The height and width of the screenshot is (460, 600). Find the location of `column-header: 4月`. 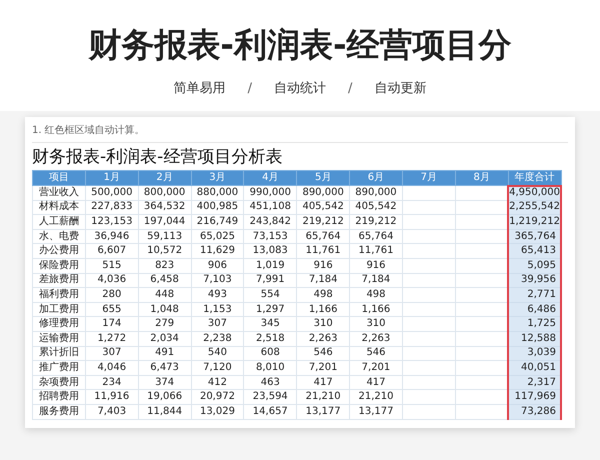

column-header: 4月 is located at coordinates (270, 178).